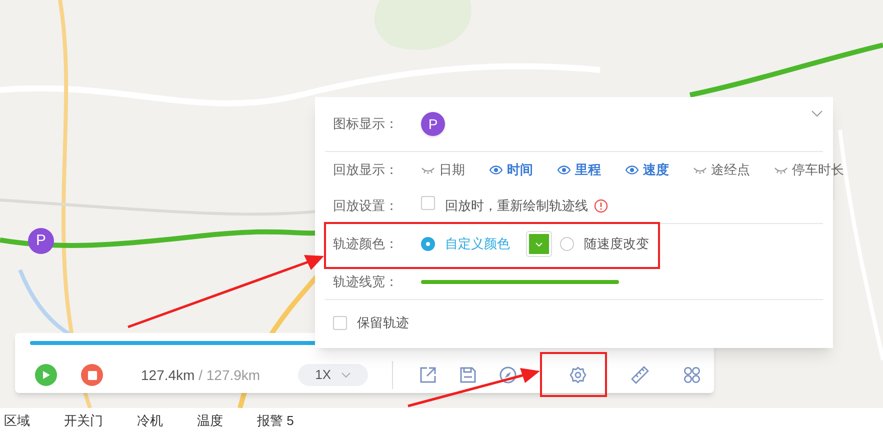 The width and height of the screenshot is (883, 434). I want to click on display-toggle: 时间, so click(511, 170).